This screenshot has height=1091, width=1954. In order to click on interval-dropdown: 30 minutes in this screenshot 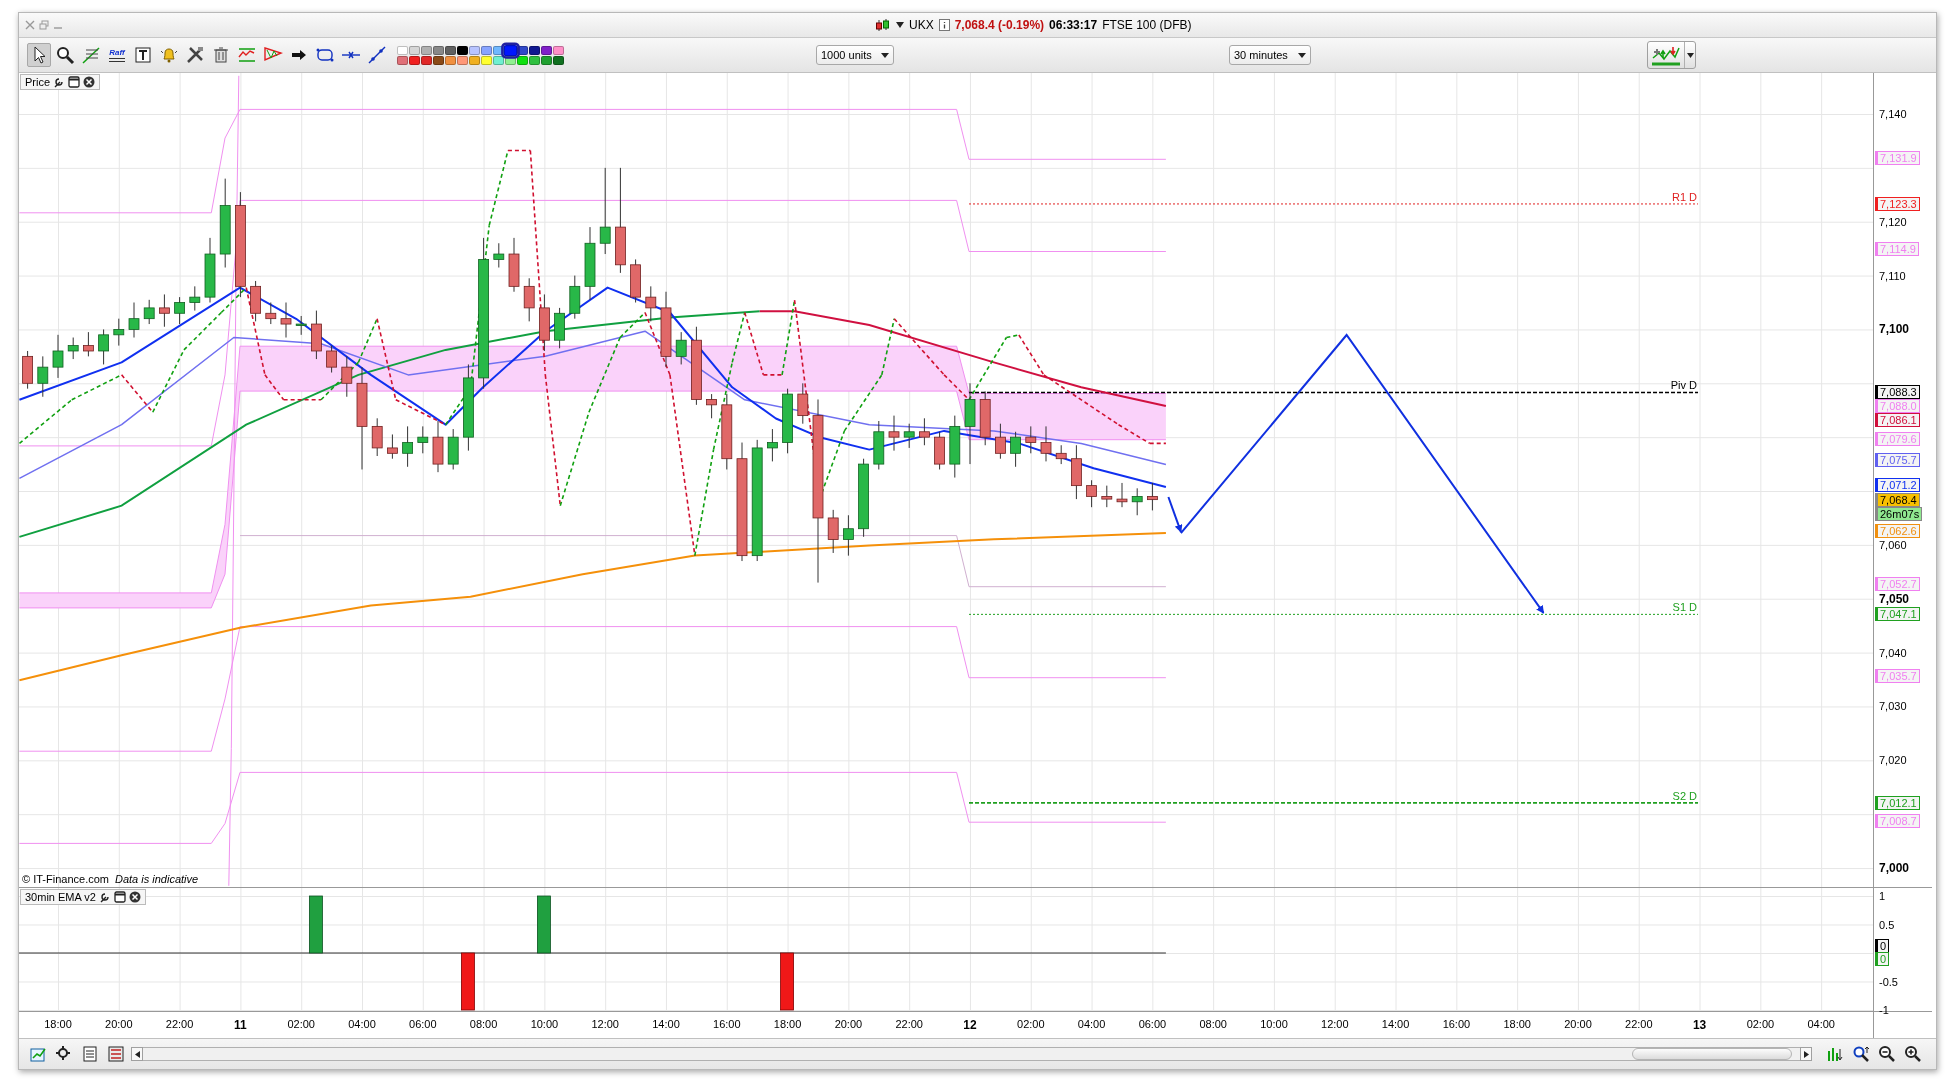, I will do `click(1270, 55)`.